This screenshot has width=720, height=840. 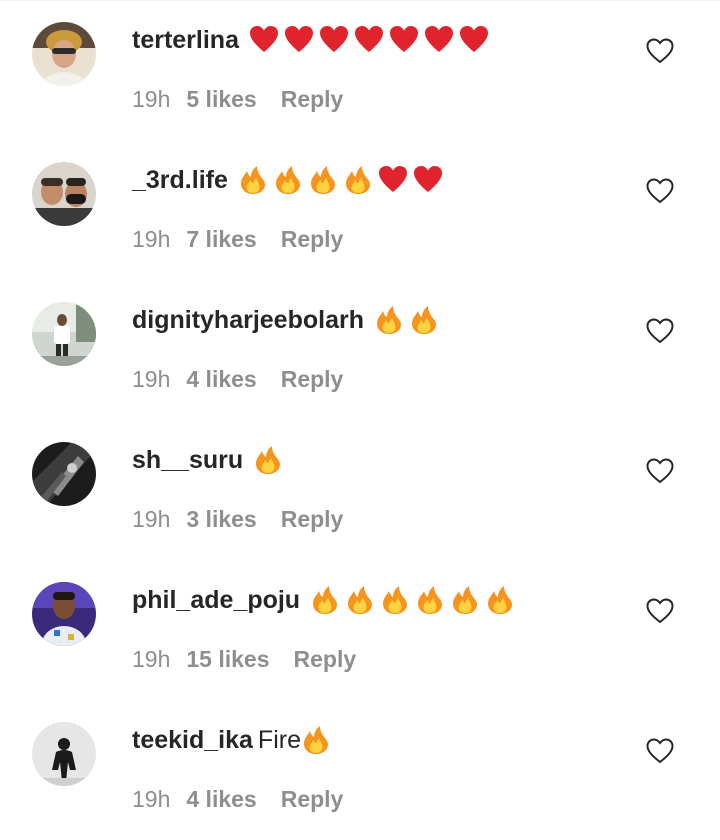 I want to click on comment-body: phil_ade_poju, so click(x=326, y=600).